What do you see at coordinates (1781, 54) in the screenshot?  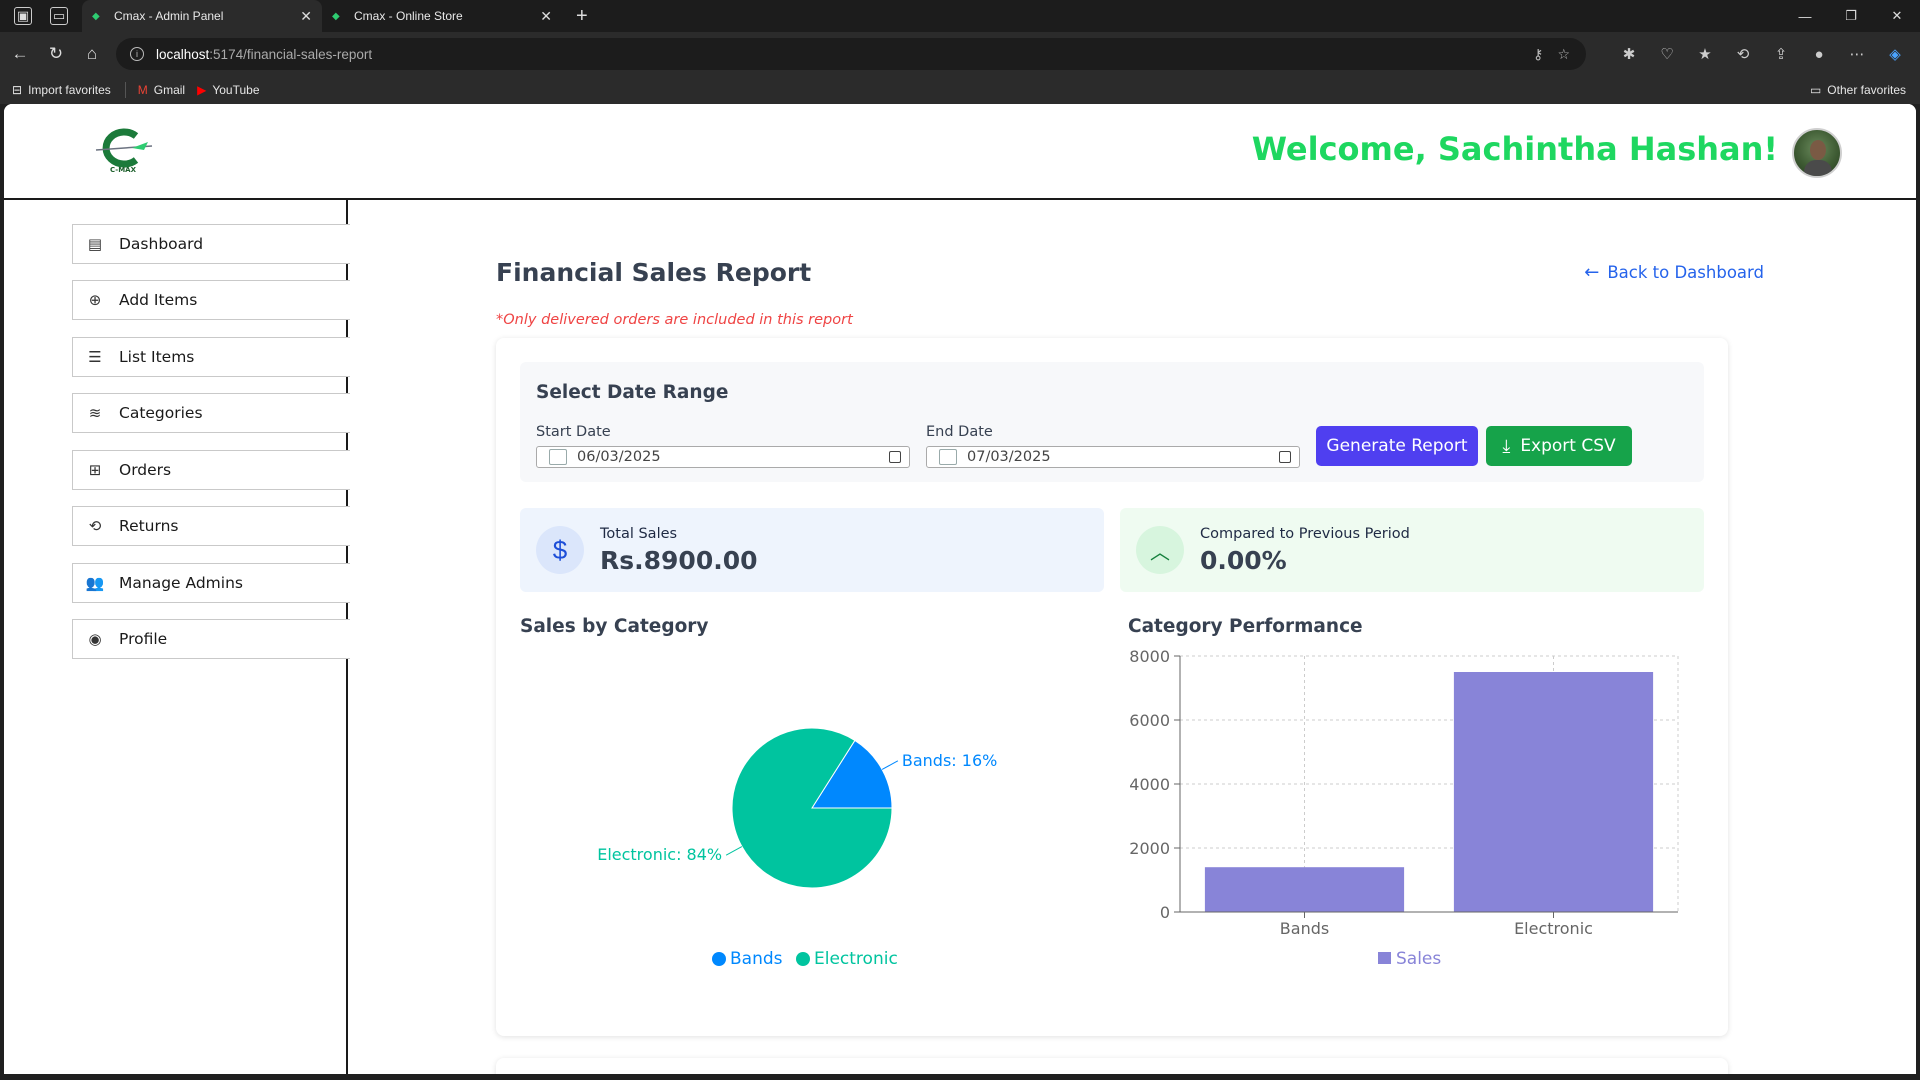 I see `share-icon: ⇪` at bounding box center [1781, 54].